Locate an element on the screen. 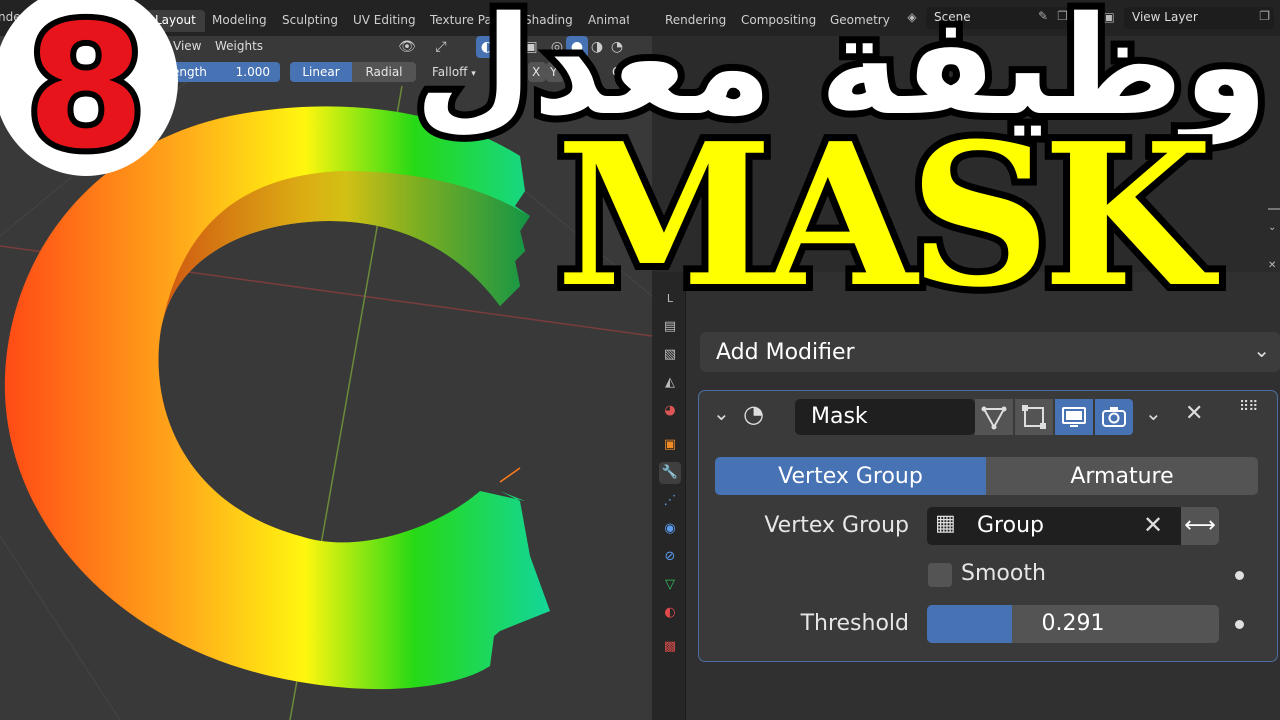 This screenshot has height=720, width=1280. vertex-group-field: ▦ Group ✕ is located at coordinates (1054, 526).